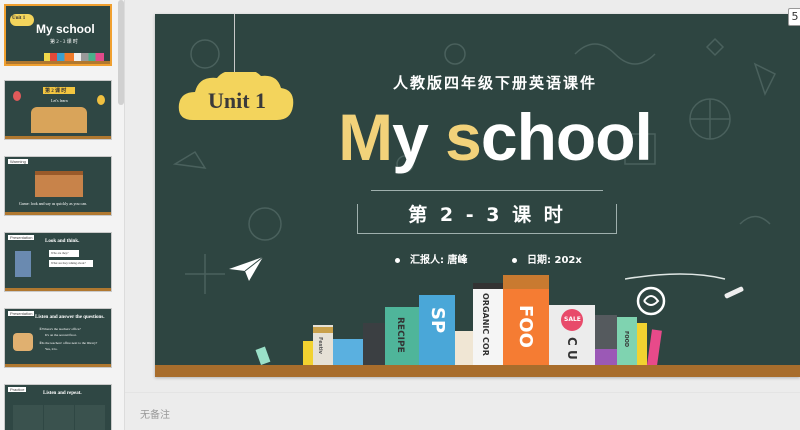 The width and height of the screenshot is (800, 430). I want to click on thumbnail-scrollbar, so click(121, 52).